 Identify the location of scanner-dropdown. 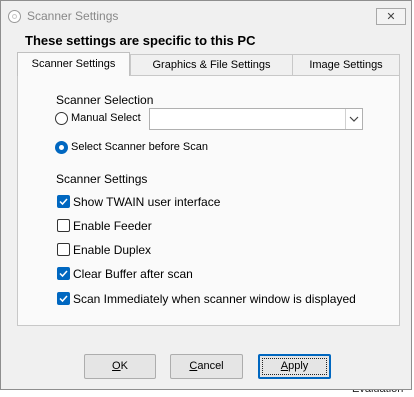
(256, 119).